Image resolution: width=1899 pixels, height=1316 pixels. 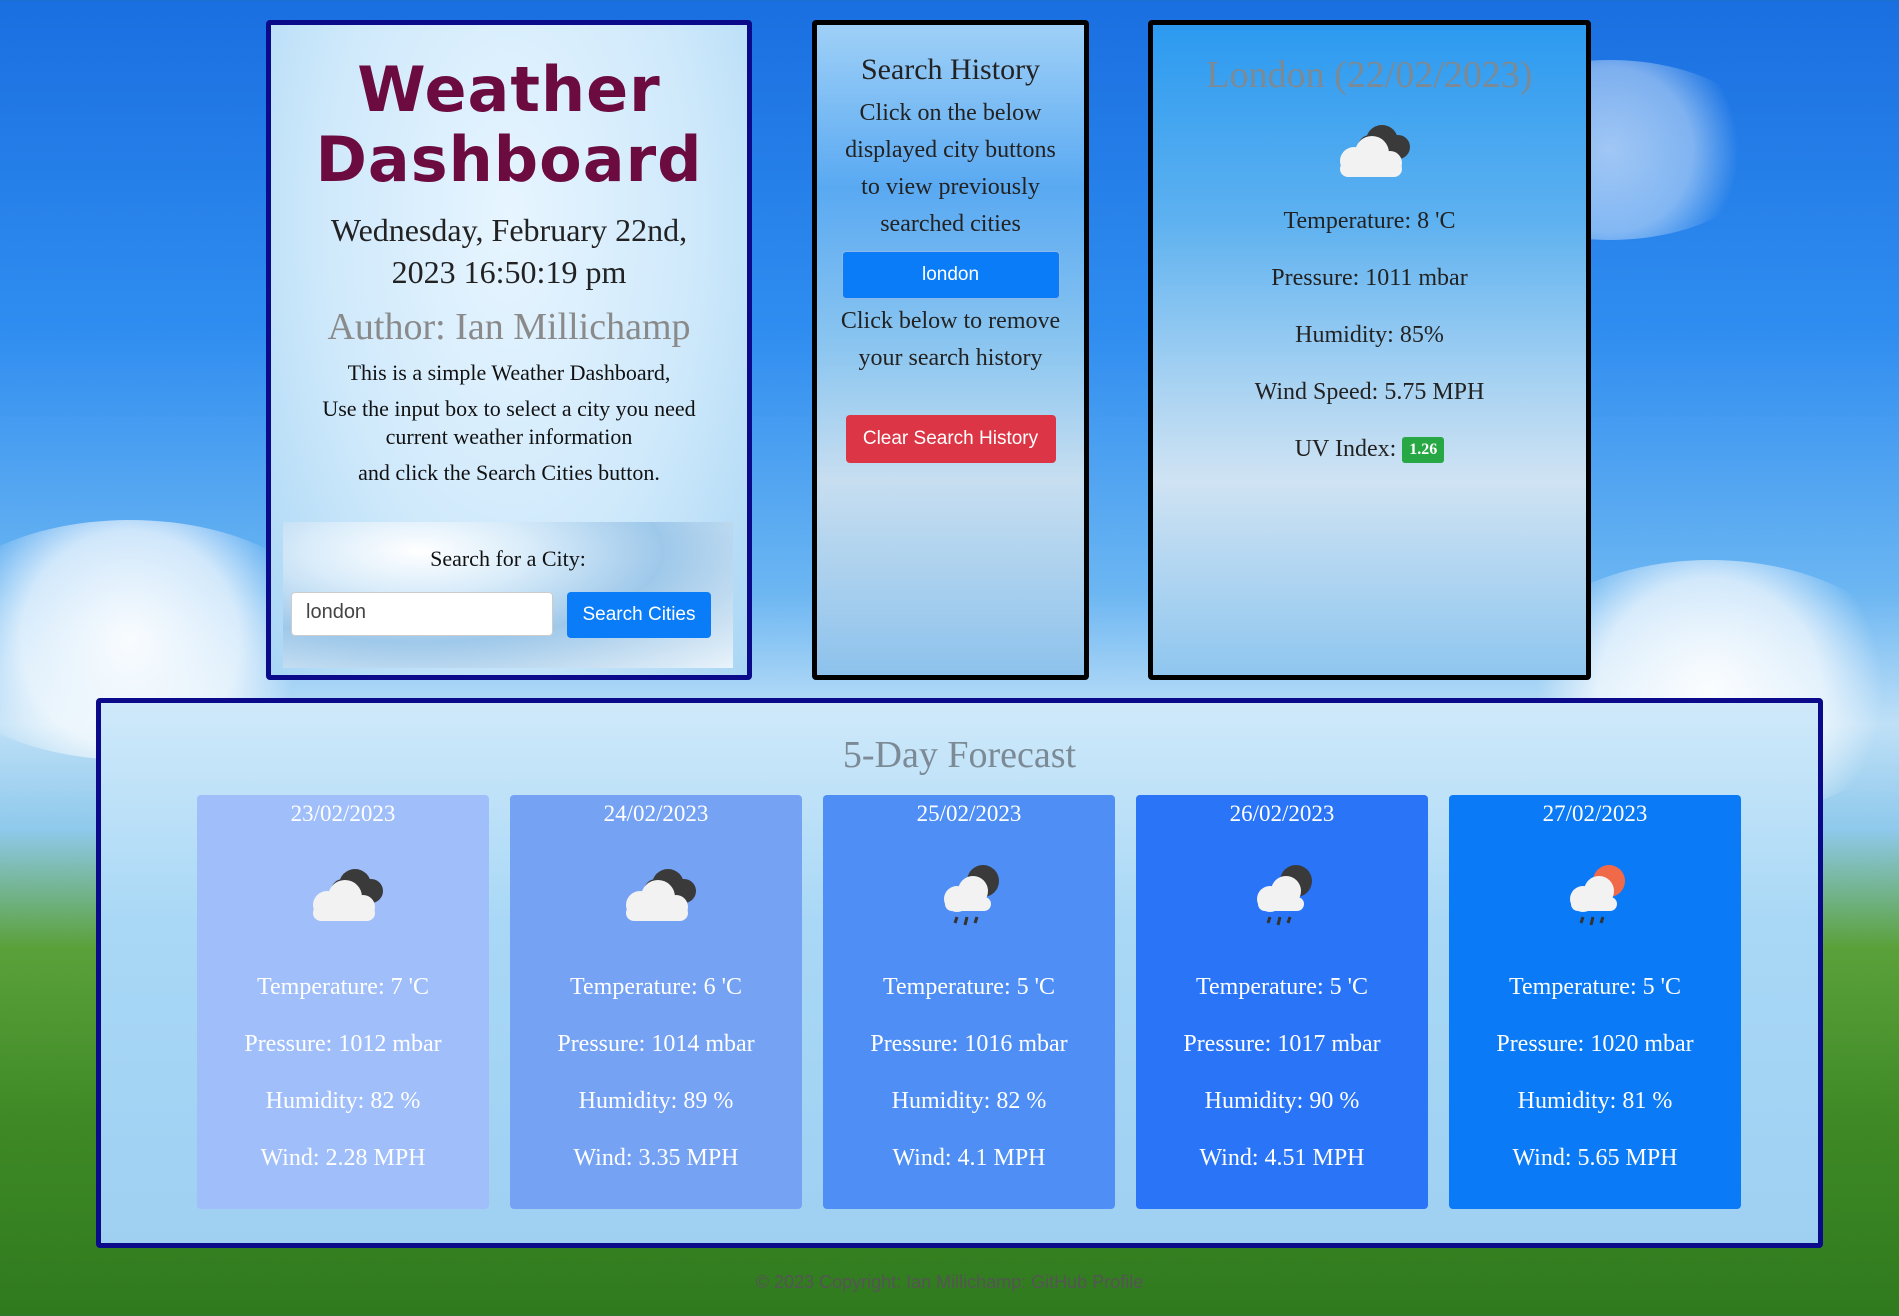 What do you see at coordinates (509, 159) in the screenshot?
I see `title-line-2: Dashboard` at bounding box center [509, 159].